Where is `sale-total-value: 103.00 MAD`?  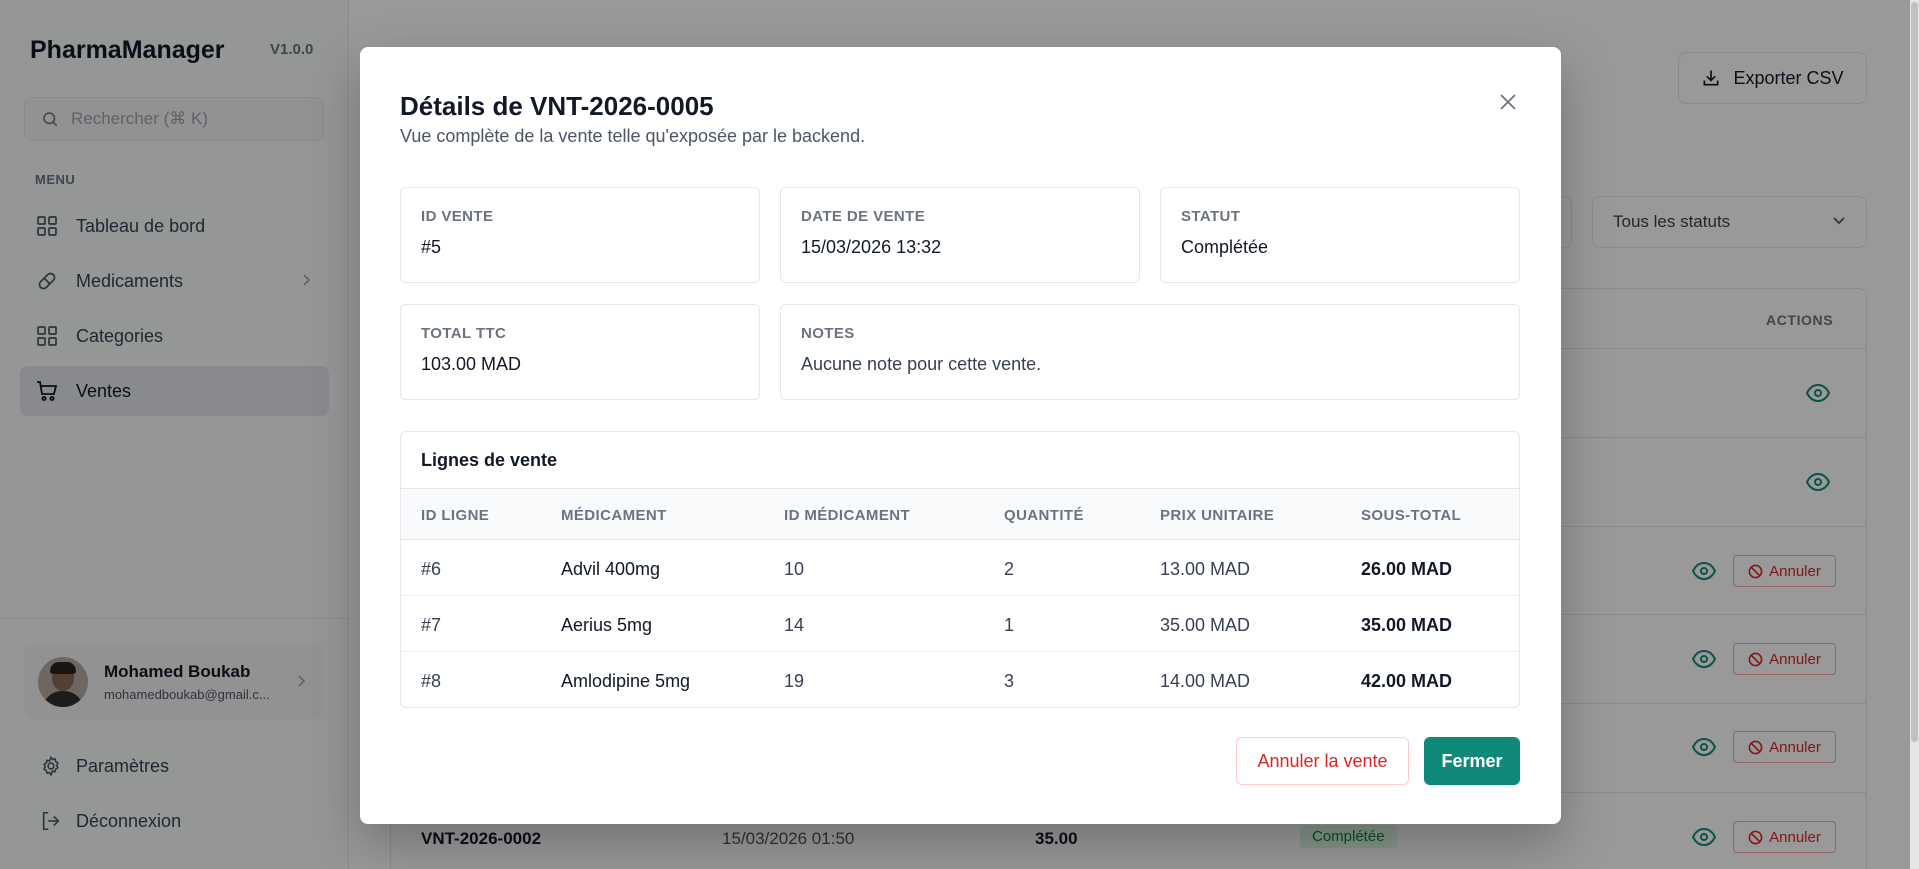 sale-total-value: 103.00 MAD is located at coordinates (471, 364).